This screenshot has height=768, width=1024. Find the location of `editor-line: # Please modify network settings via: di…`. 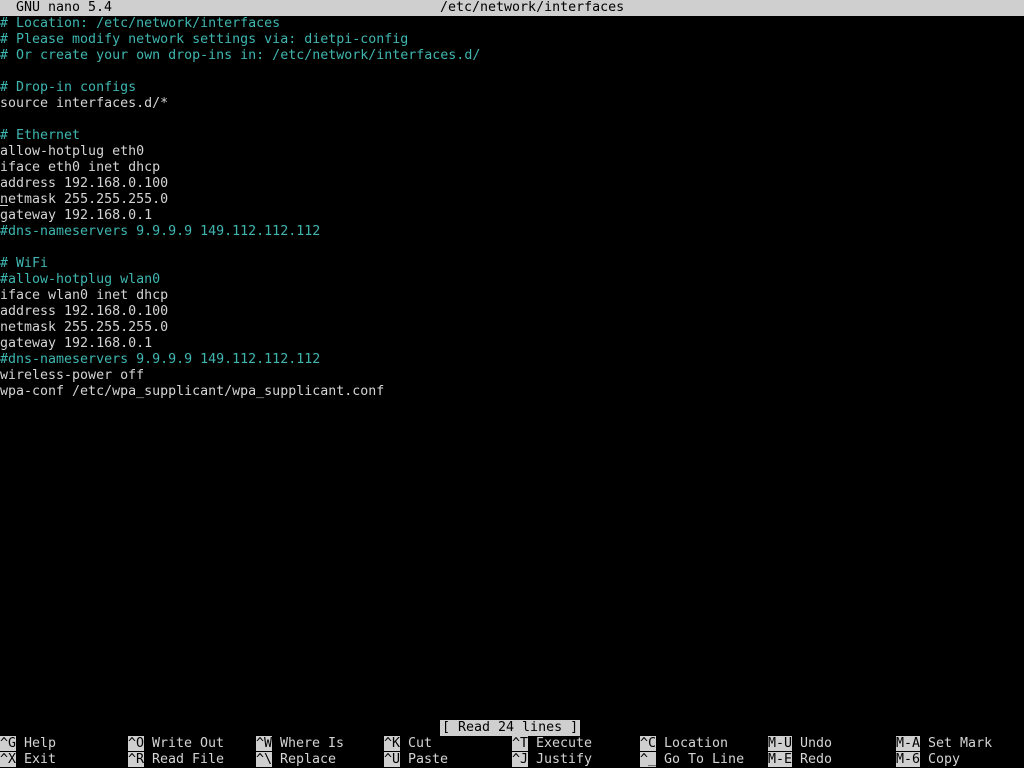

editor-line: # Please modify network settings via: di… is located at coordinates (512, 40).